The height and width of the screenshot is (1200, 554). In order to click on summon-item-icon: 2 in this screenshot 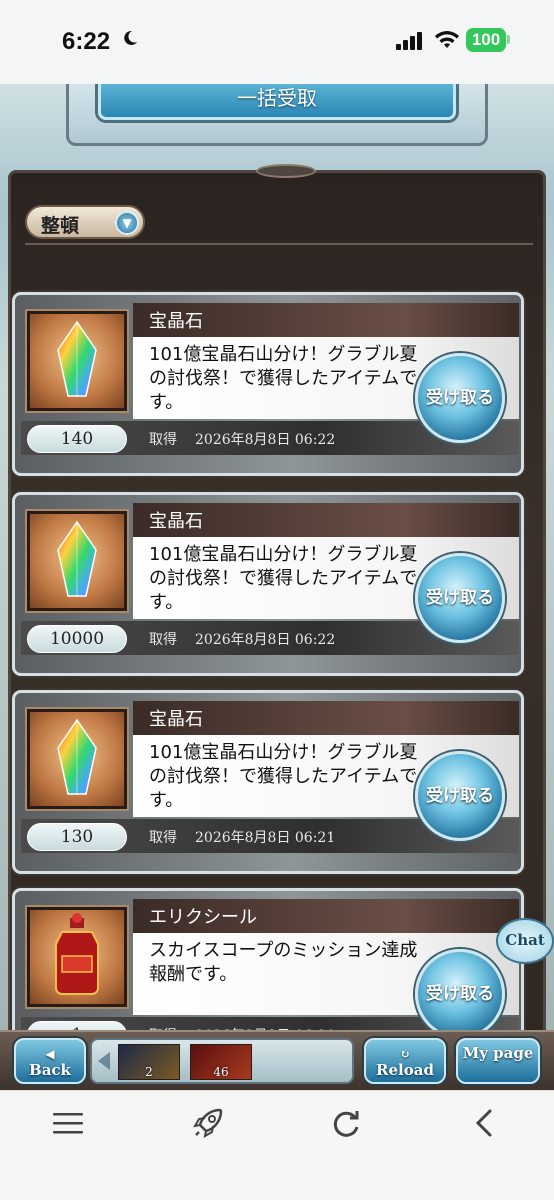, I will do `click(149, 1062)`.